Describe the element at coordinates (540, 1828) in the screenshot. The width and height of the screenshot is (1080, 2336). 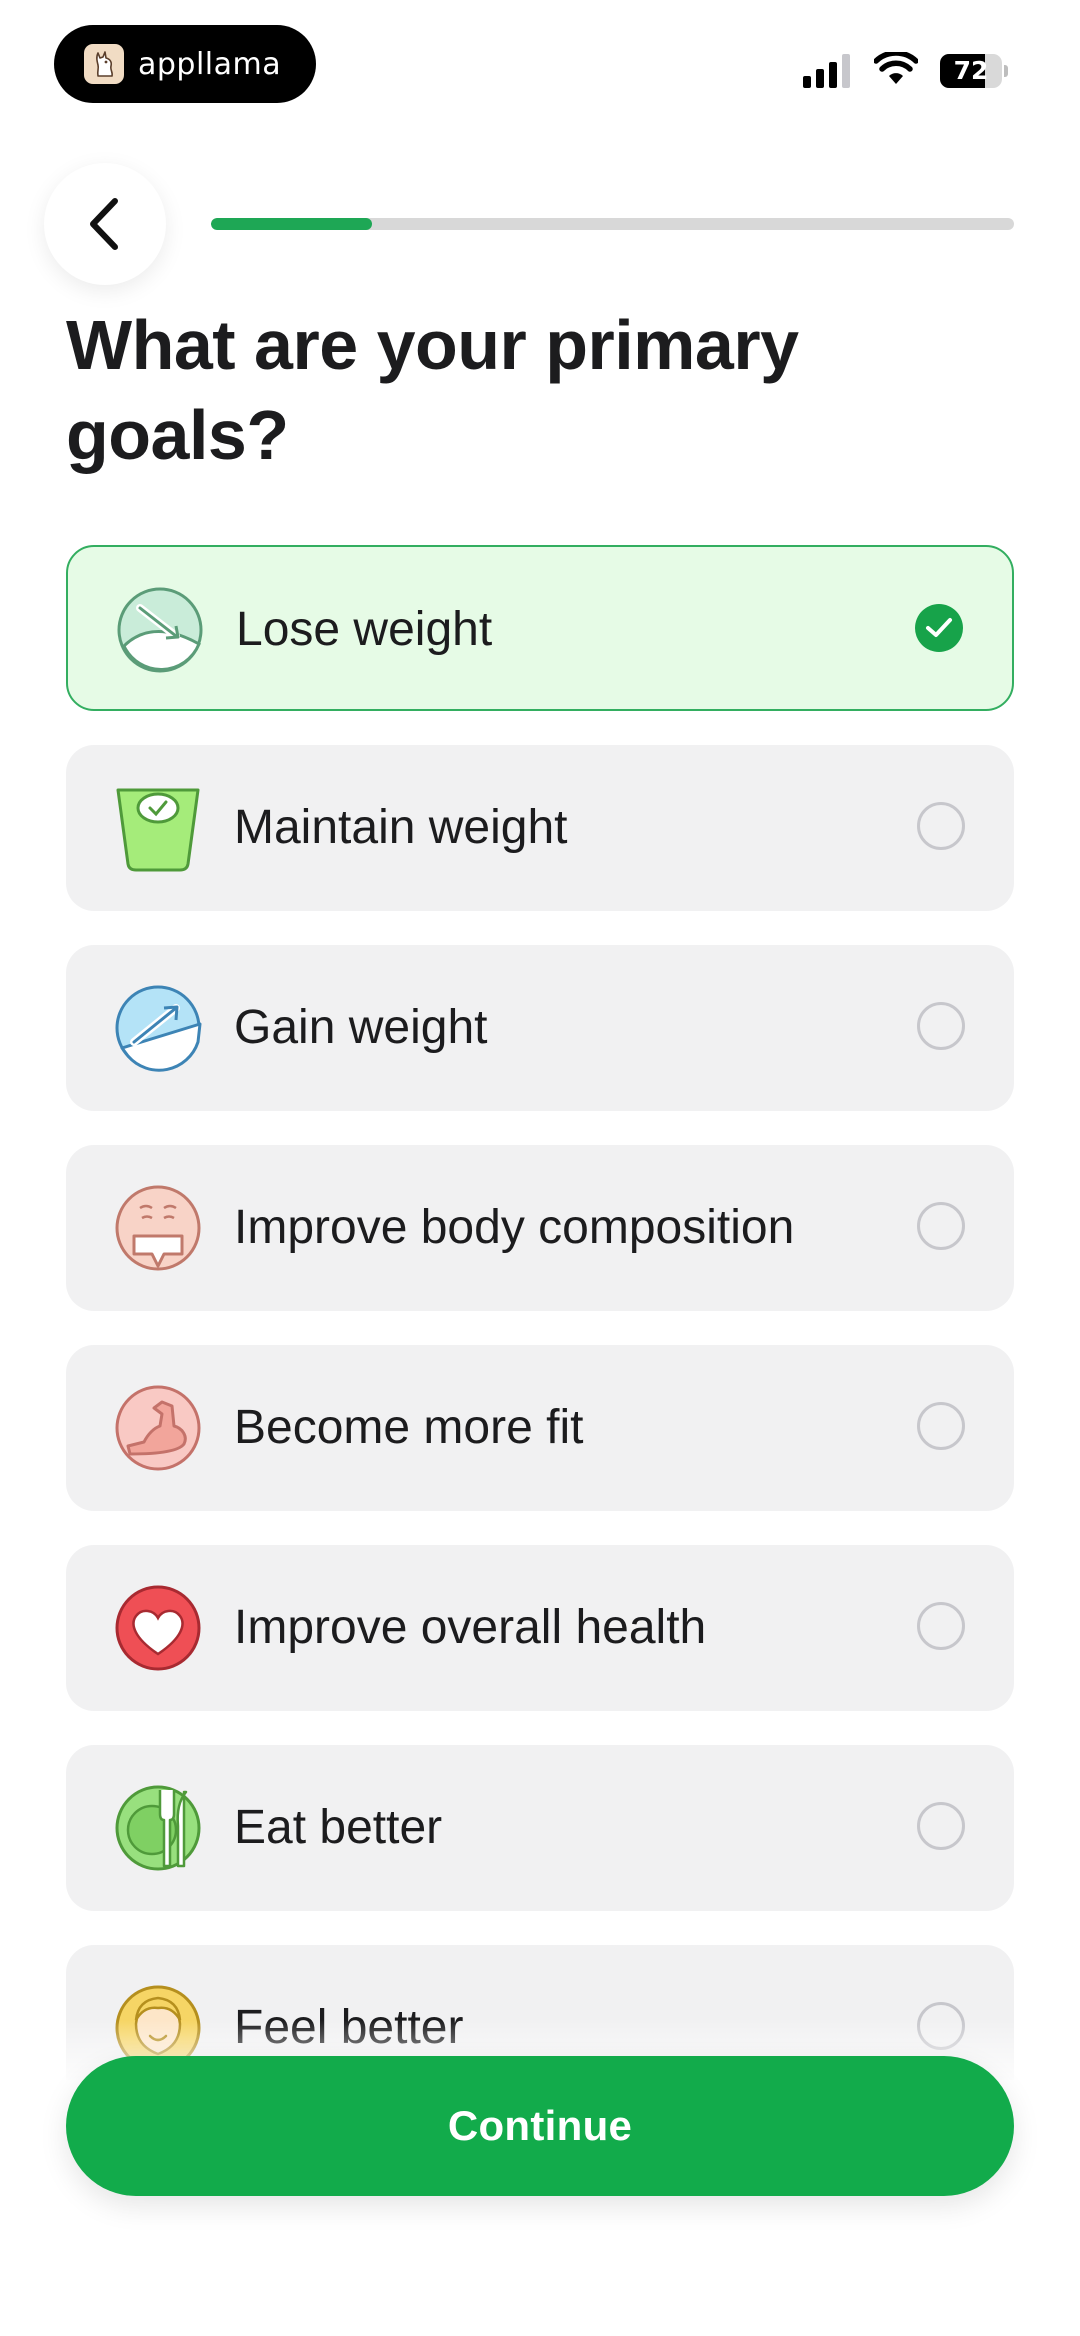
I see `option-eat-better: Eat better` at that location.